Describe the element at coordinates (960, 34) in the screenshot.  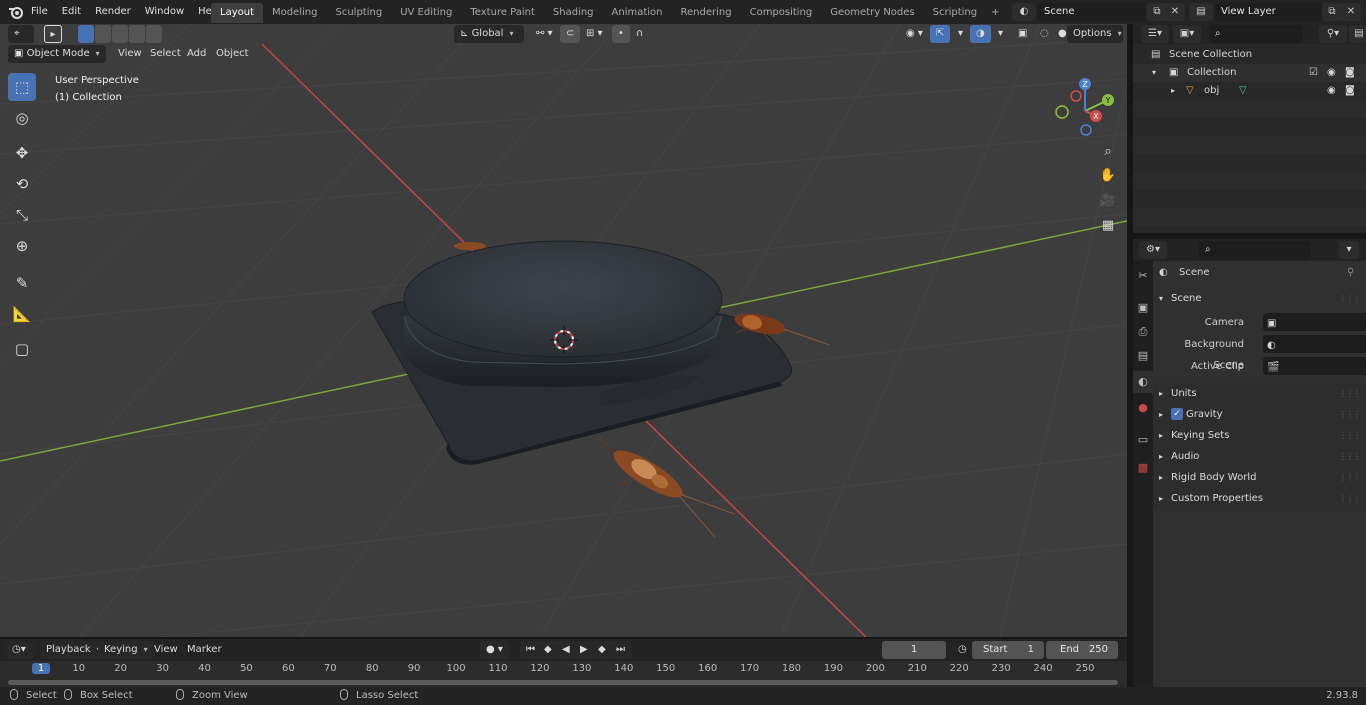
I see `gizmo-dropdown-icon: ▾` at that location.